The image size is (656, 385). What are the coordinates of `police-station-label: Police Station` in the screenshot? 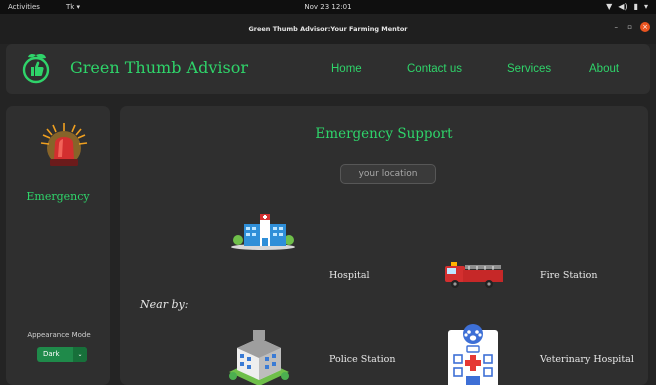 It's located at (362, 359).